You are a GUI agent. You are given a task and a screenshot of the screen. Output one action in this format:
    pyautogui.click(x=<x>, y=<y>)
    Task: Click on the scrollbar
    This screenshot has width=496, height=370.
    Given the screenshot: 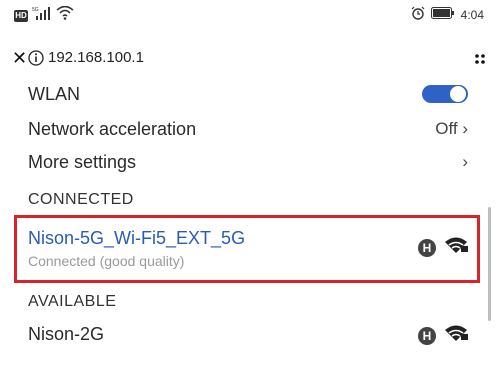 What is the action you would take?
    pyautogui.click(x=489, y=264)
    